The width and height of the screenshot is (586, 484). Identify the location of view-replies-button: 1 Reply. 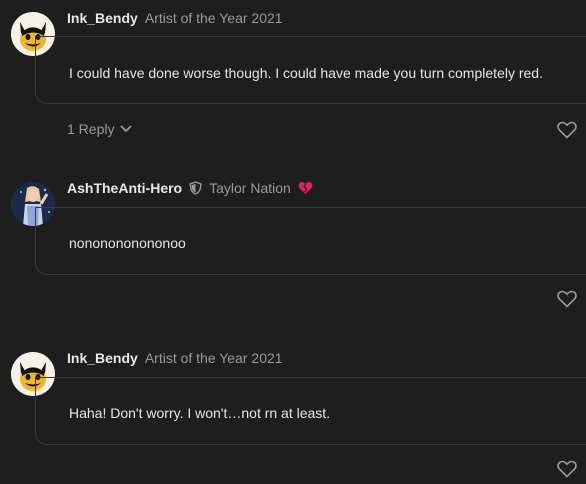
(100, 129).